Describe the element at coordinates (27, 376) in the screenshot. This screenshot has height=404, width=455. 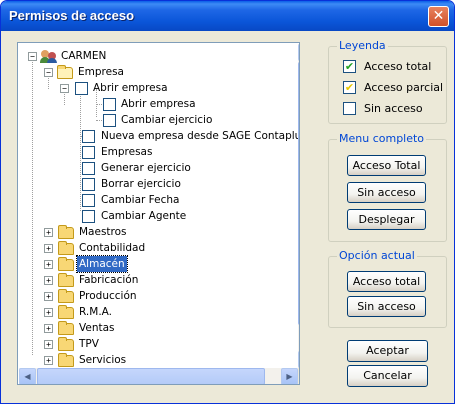
I see `scroll-left-button: ◀` at that location.